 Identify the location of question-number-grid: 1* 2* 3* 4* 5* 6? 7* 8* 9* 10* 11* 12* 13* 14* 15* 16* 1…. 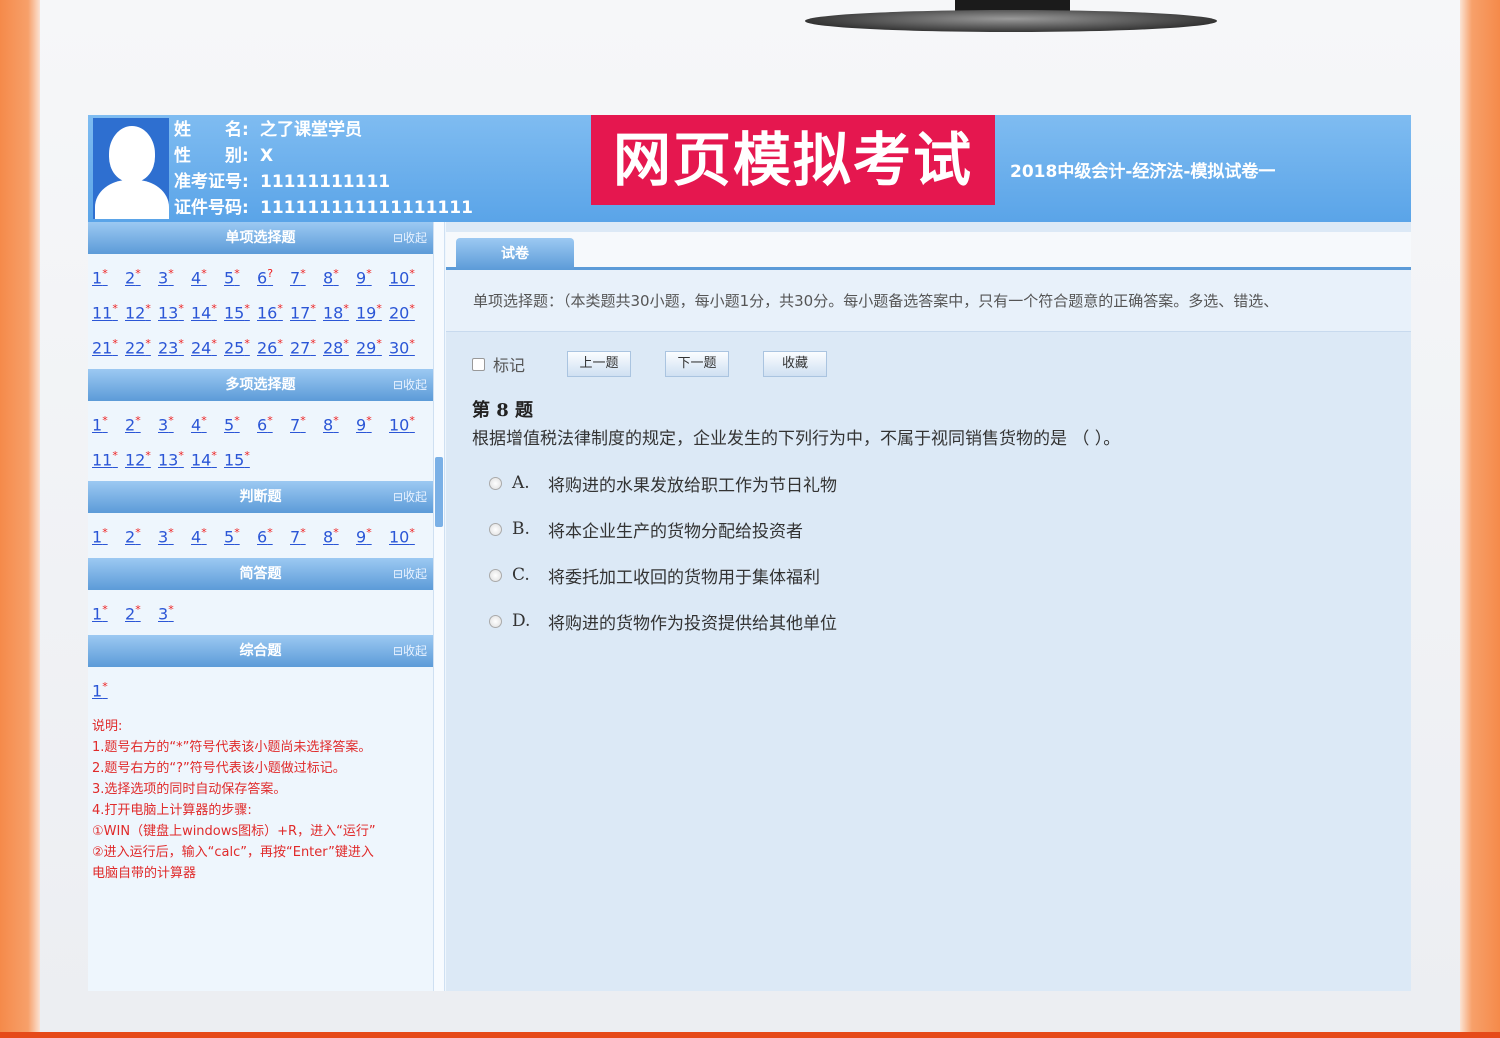
(260, 311).